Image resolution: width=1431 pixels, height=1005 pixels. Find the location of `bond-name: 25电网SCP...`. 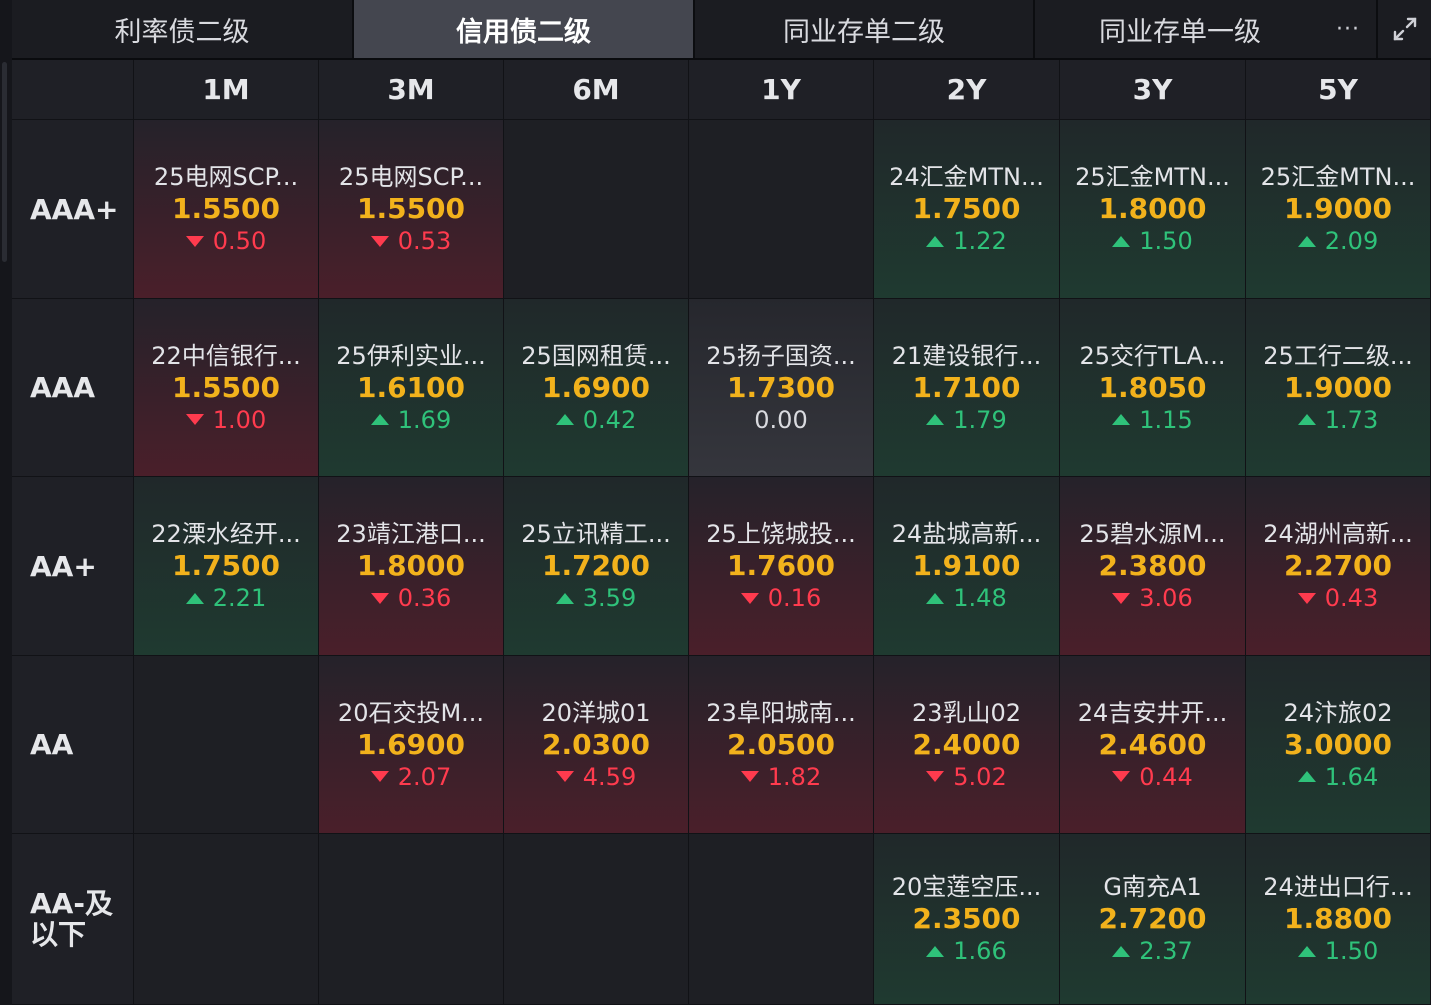

bond-name: 25电网SCP... is located at coordinates (226, 177).